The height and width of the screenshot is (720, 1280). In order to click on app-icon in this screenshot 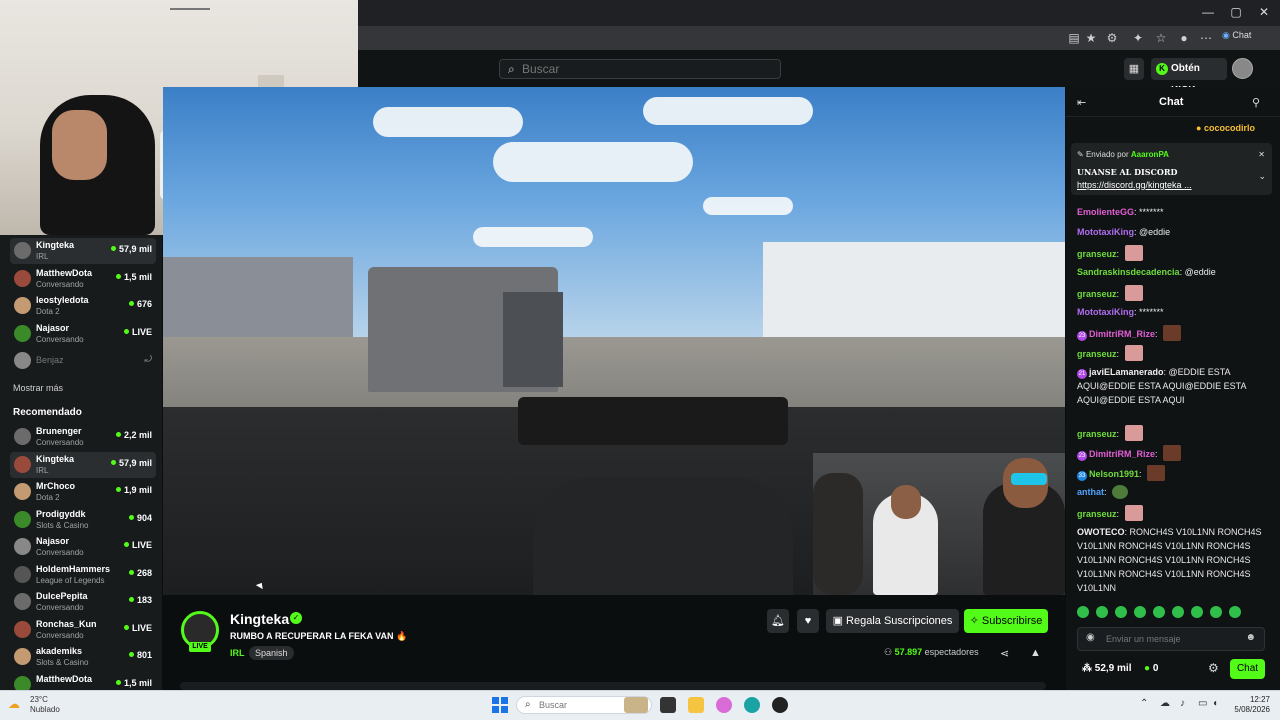, I will do `click(780, 705)`.